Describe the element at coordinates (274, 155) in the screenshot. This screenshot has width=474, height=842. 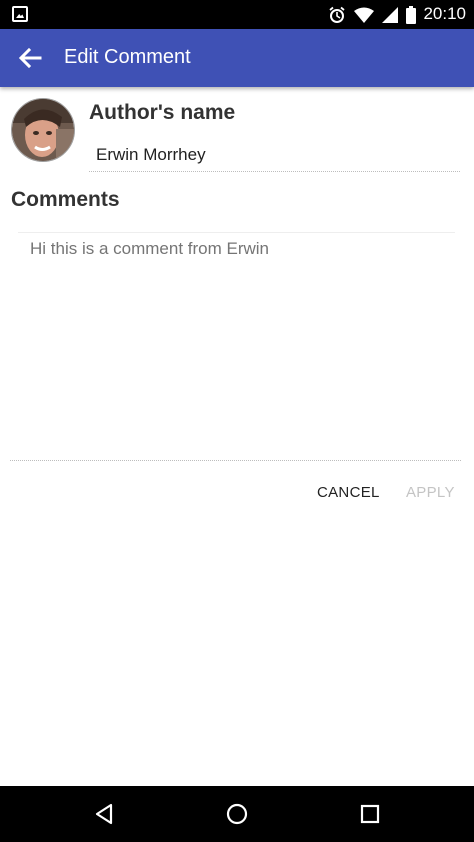
I see `author-name-field` at that location.